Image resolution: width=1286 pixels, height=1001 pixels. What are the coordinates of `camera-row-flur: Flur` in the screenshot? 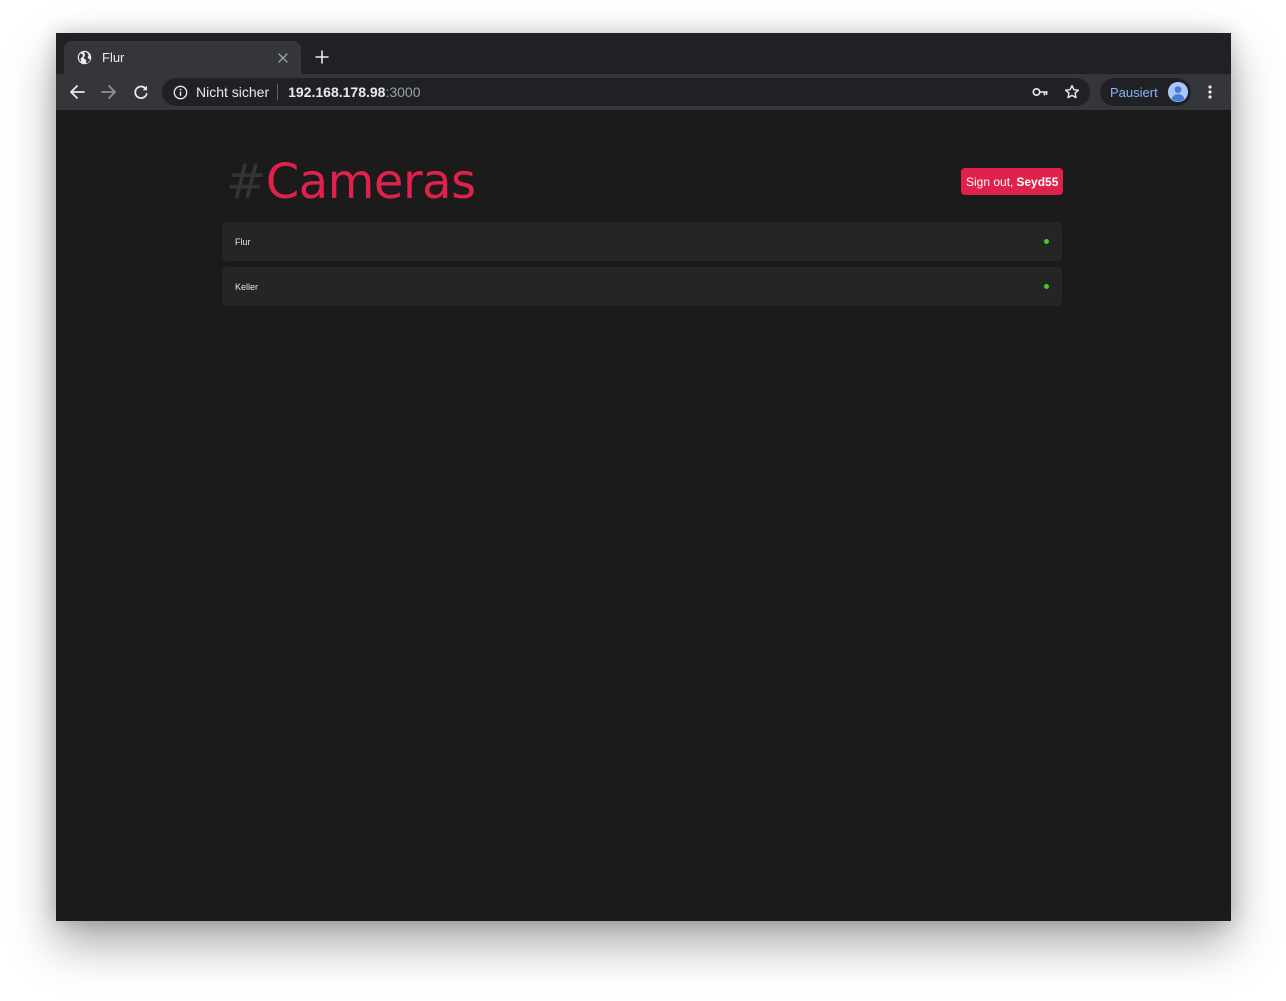 It's located at (642, 241).